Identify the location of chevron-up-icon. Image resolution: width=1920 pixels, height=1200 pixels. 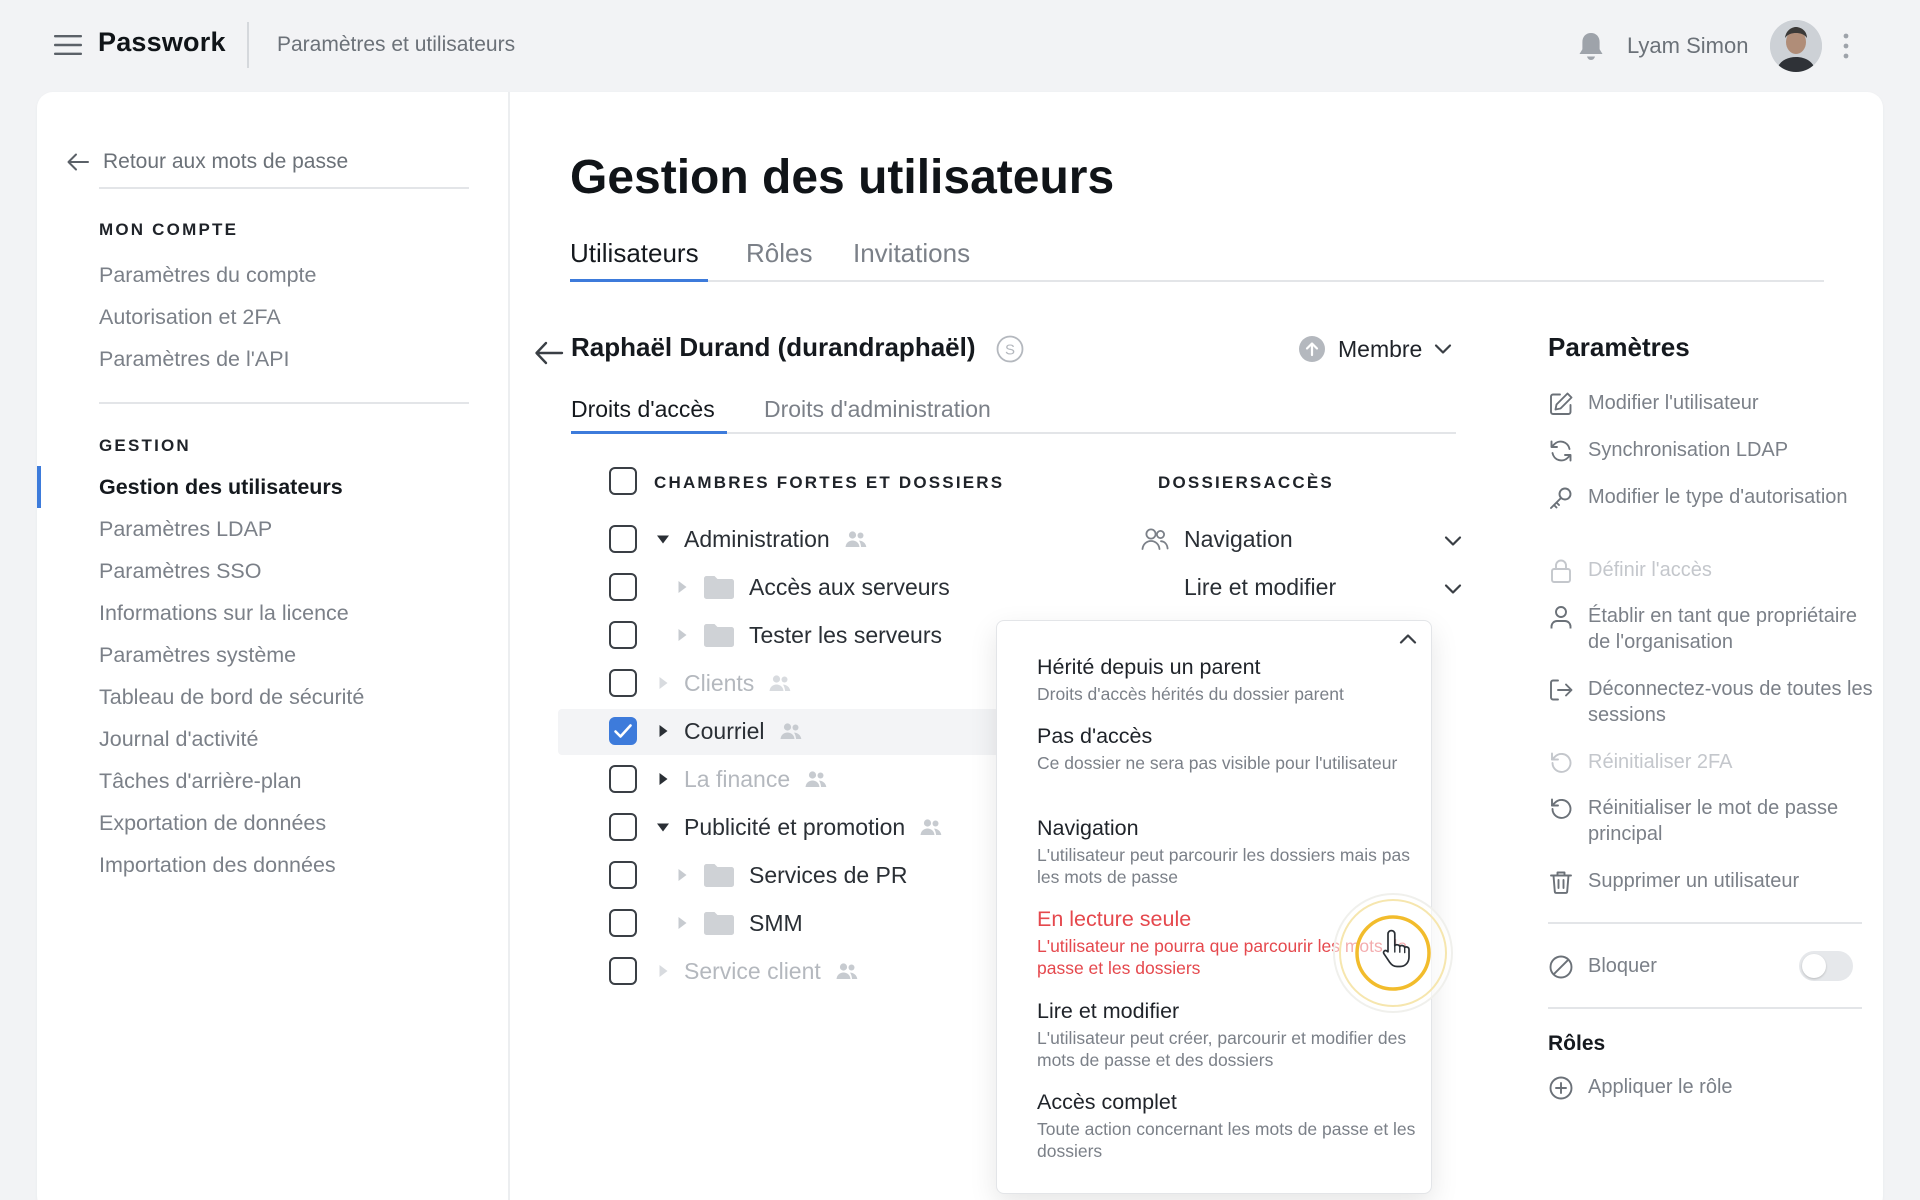
(1408, 639).